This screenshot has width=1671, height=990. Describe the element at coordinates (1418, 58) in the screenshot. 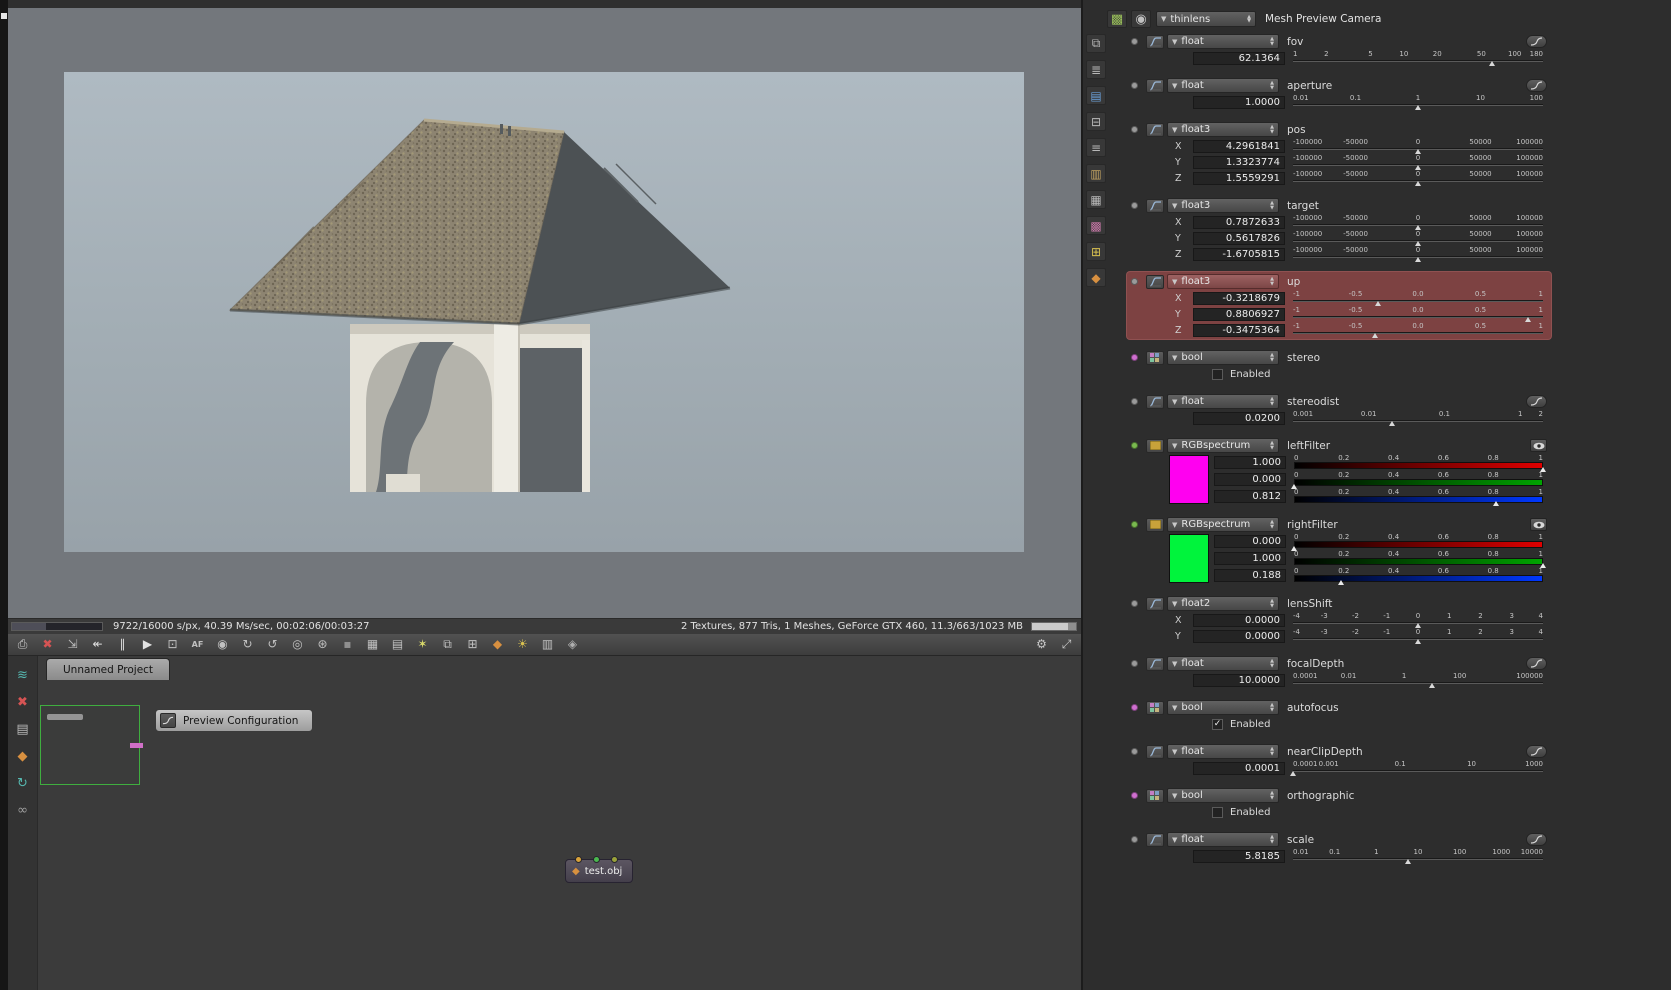

I see `param-slider: 1 2 5 10 20 50 100 180` at that location.